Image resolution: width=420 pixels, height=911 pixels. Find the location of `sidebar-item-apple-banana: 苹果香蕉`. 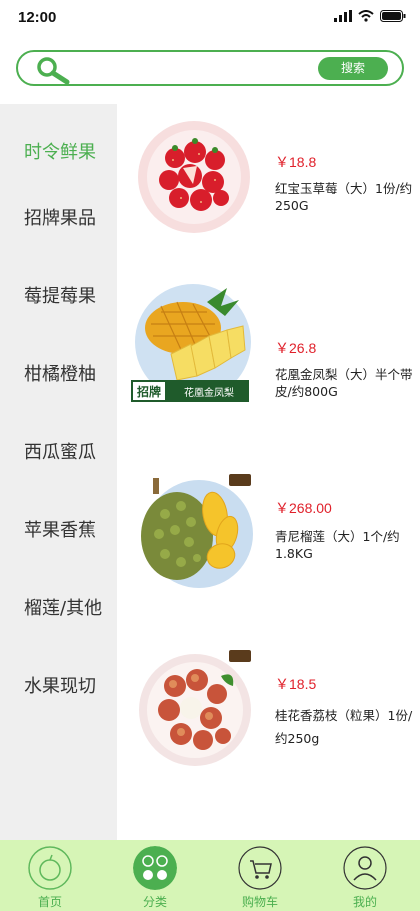

sidebar-item-apple-banana: 苹果香蕉 is located at coordinates (60, 529).